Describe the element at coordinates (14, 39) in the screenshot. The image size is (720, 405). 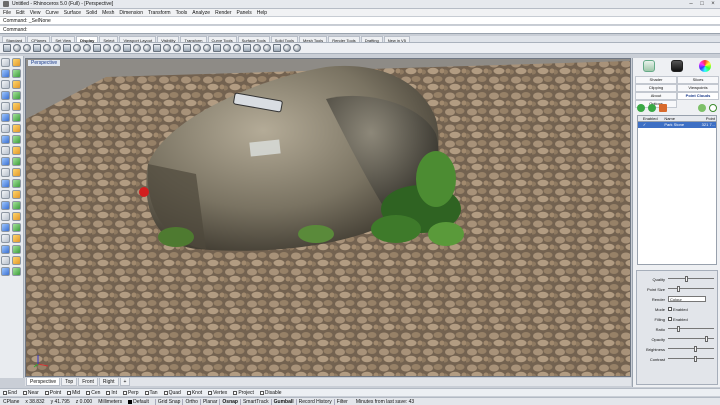
I see `toolbar-tab-standard: Standard` at that location.